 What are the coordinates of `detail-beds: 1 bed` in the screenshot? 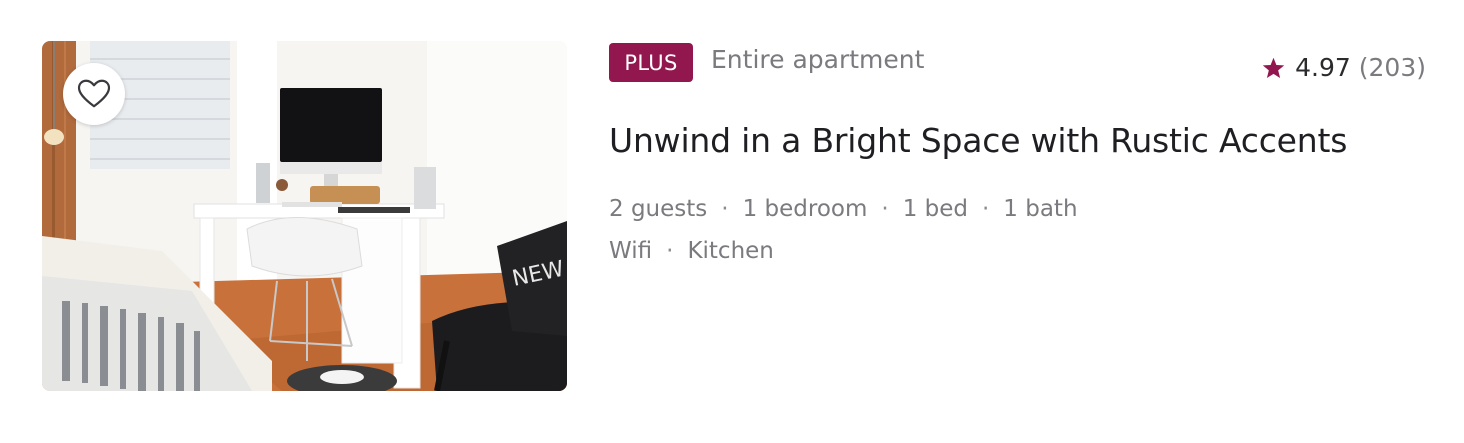 It's located at (935, 209).